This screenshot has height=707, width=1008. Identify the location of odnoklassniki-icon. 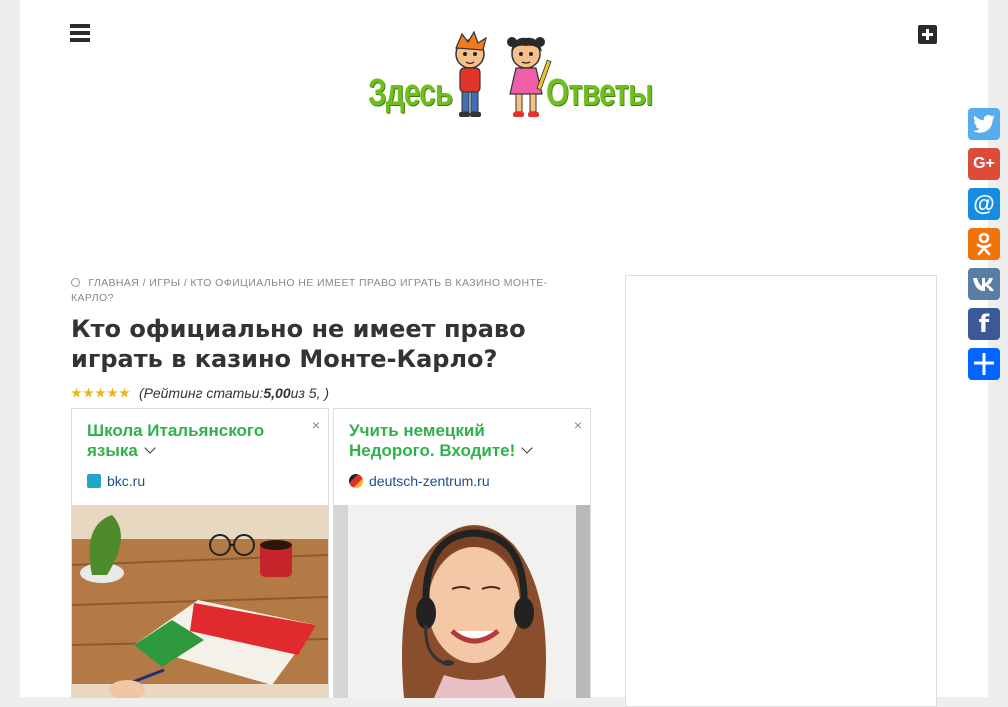
(984, 244).